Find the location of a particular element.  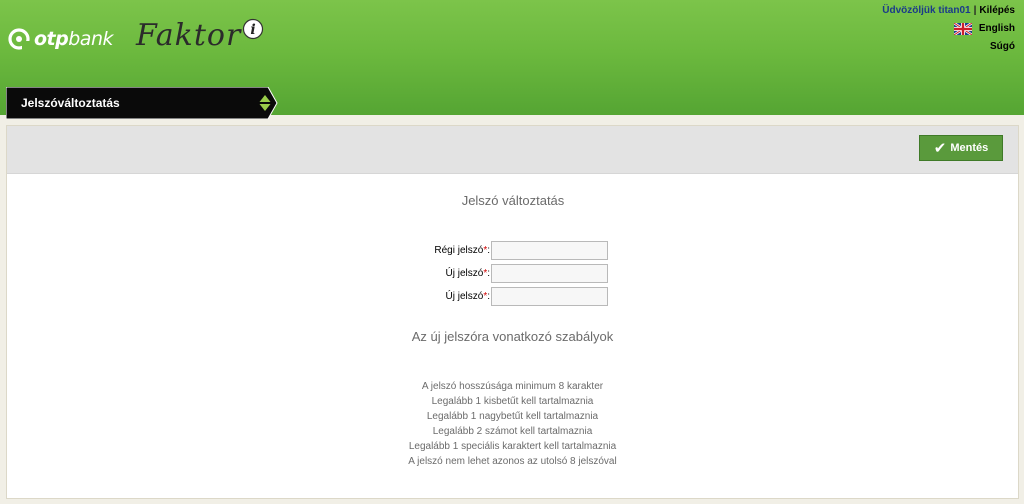

rule-item: Legalább 2 számot kell tartalmaznia is located at coordinates (512, 431).